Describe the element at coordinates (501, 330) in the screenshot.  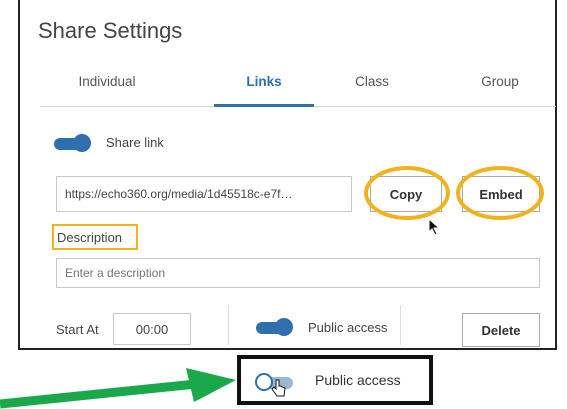
I see `delete-button: Delete` at that location.